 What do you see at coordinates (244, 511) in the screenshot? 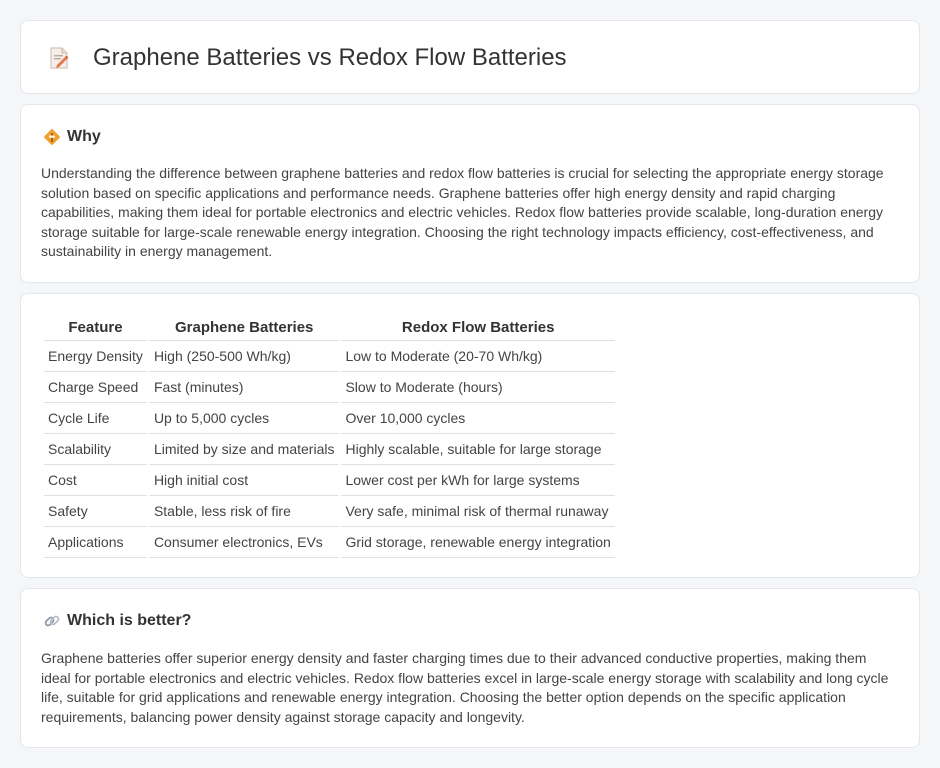
I see `table-cell: Stable, less risk of fire` at bounding box center [244, 511].